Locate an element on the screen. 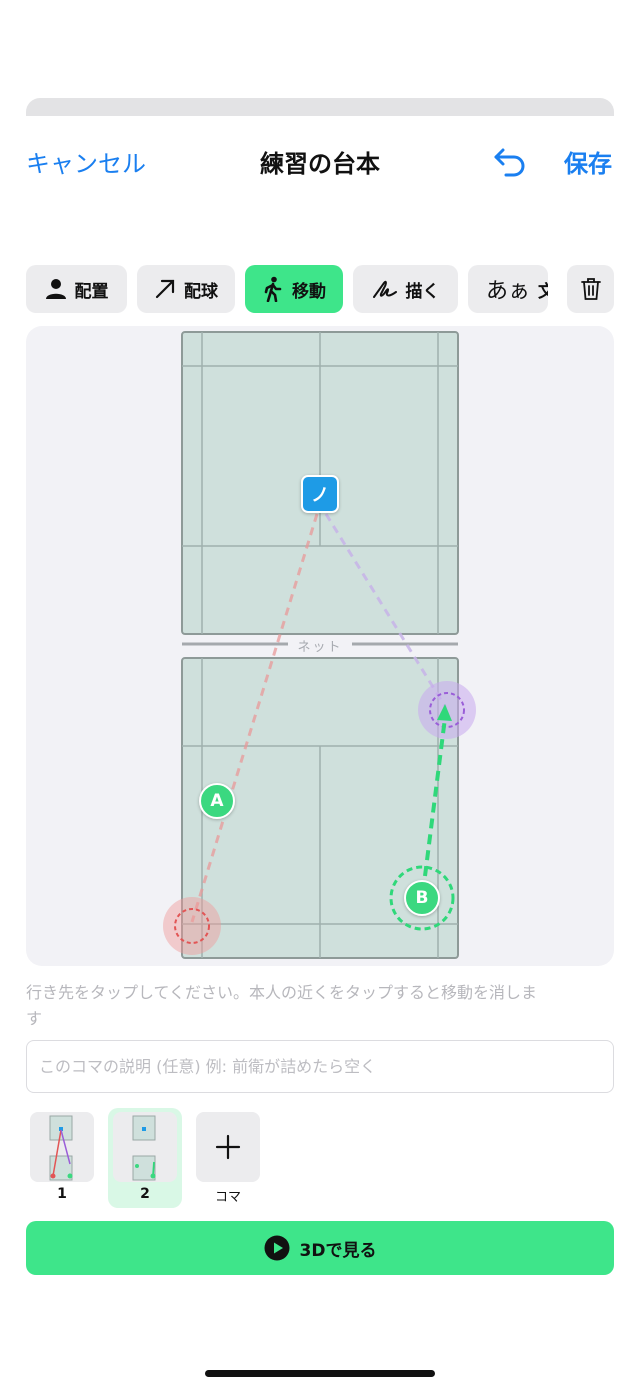 This screenshot has height=1391, width=640. shot-target-red is located at coordinates (192, 926).